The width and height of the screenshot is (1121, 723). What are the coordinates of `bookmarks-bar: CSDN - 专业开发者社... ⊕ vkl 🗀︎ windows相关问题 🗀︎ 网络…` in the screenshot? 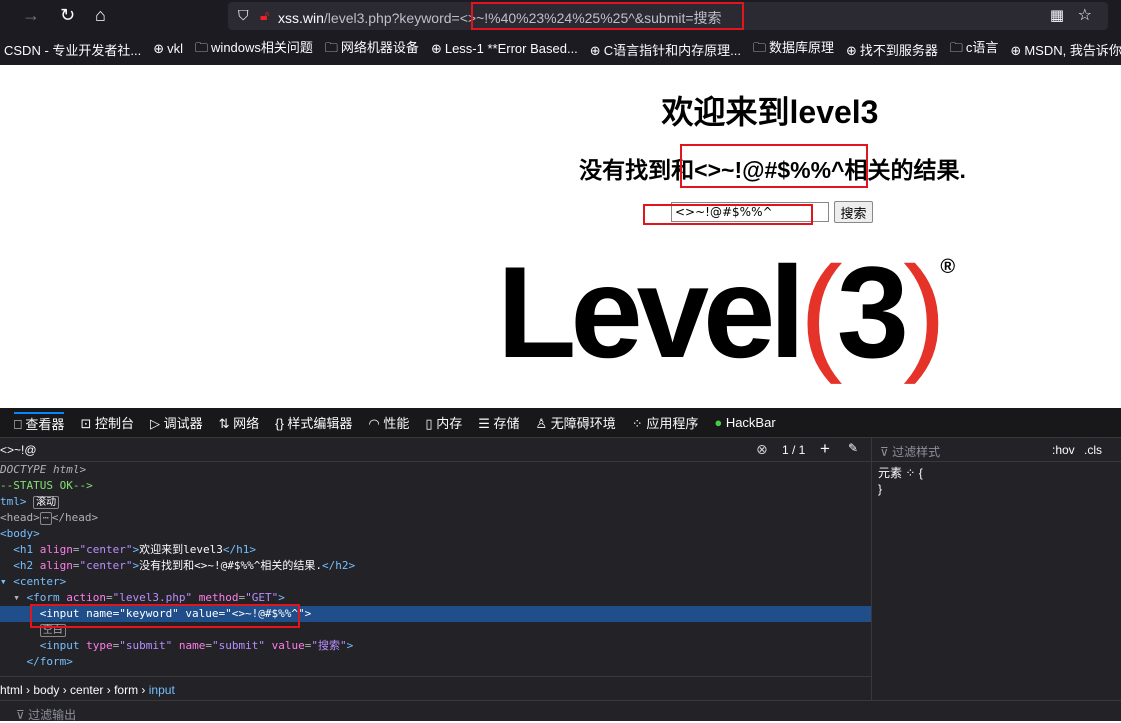 It's located at (560, 49).